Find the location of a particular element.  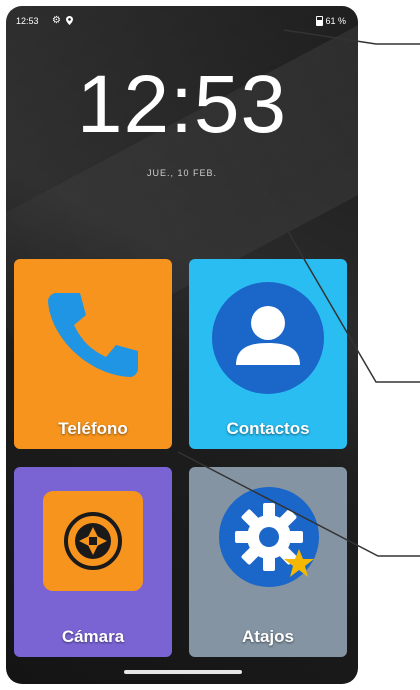

callout-line-tiles is located at coordinates (298, 504).